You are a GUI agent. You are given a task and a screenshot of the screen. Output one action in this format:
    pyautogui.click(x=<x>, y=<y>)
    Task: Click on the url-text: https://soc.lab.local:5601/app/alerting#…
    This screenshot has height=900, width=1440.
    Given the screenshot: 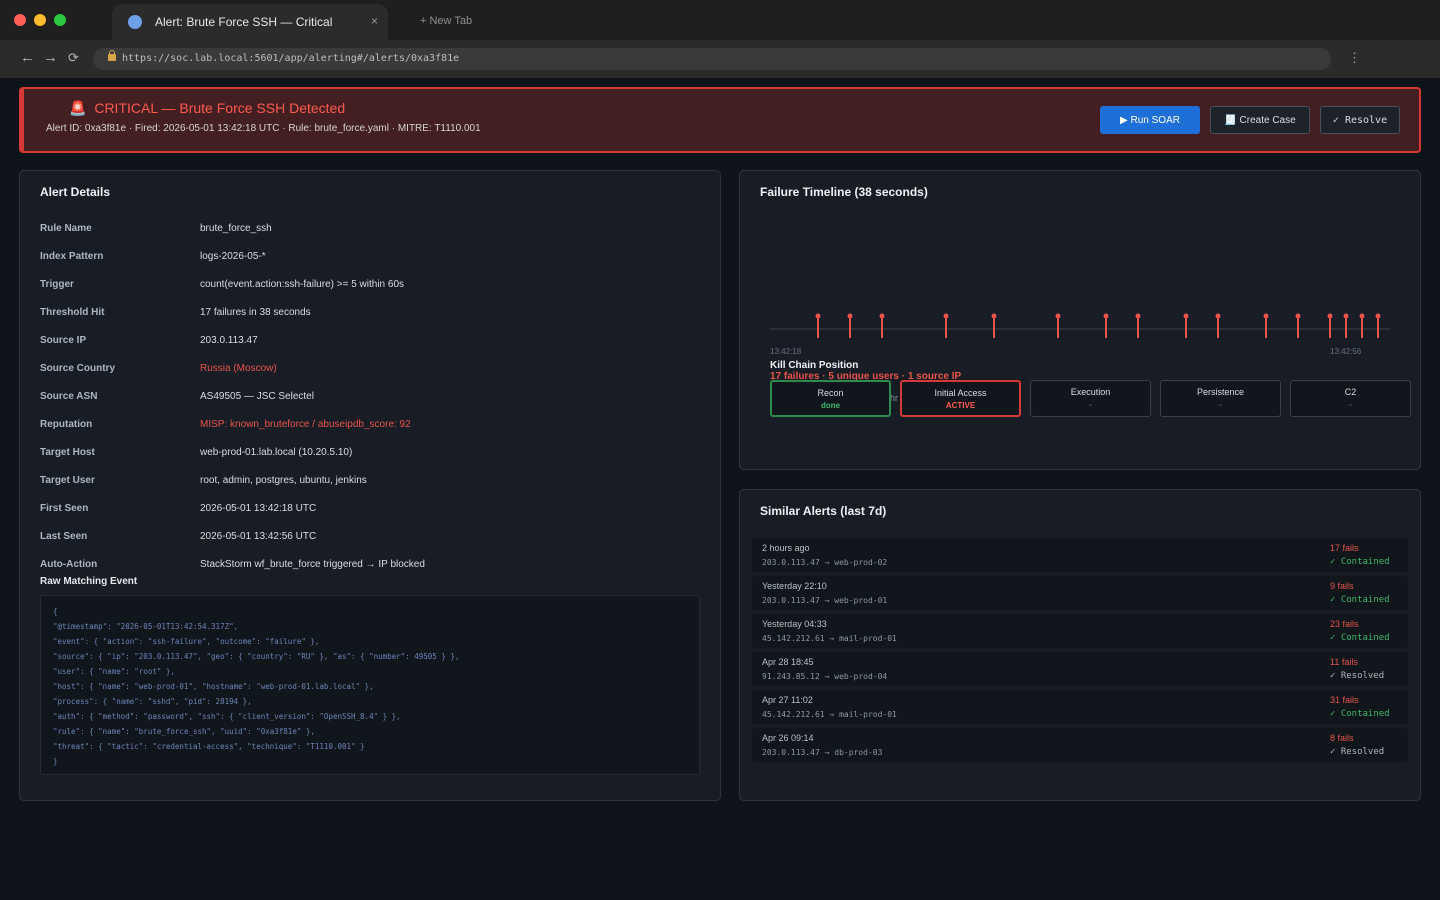 What is the action you would take?
    pyautogui.click(x=290, y=58)
    